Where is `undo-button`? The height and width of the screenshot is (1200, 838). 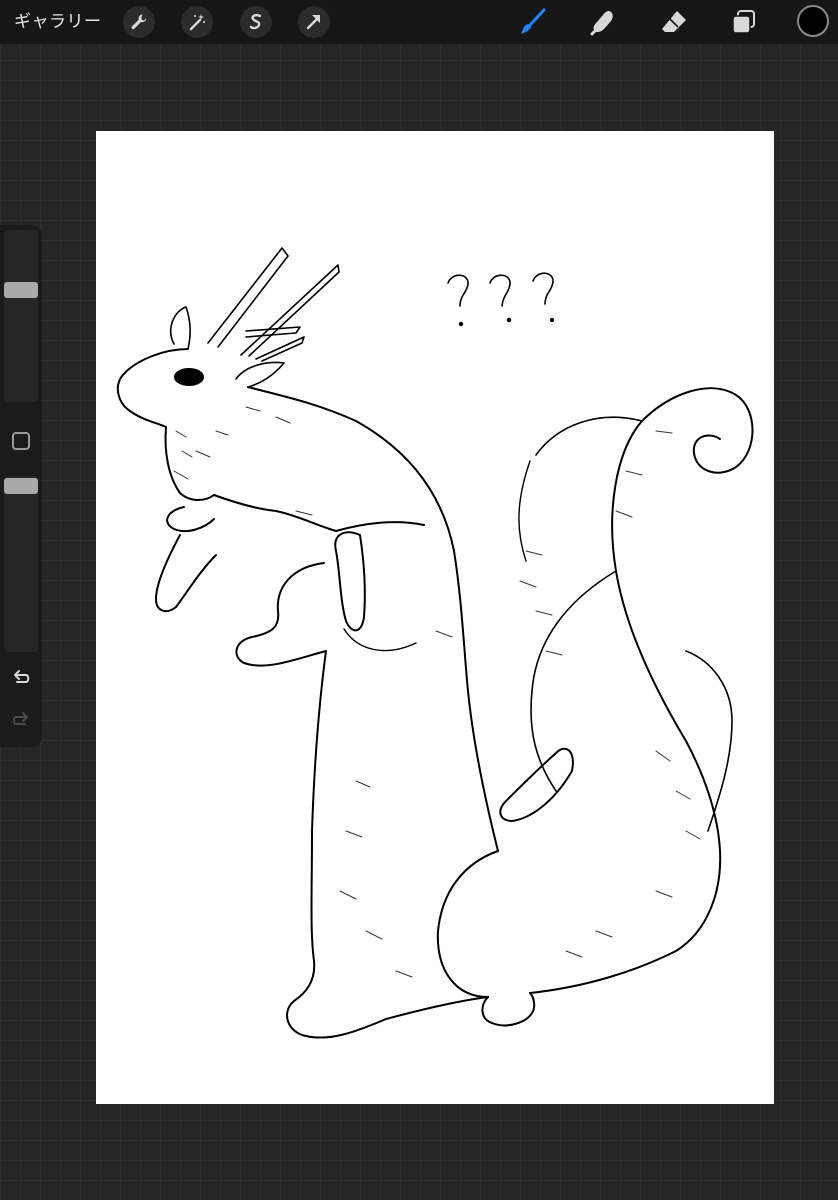
undo-button is located at coordinates (21, 678).